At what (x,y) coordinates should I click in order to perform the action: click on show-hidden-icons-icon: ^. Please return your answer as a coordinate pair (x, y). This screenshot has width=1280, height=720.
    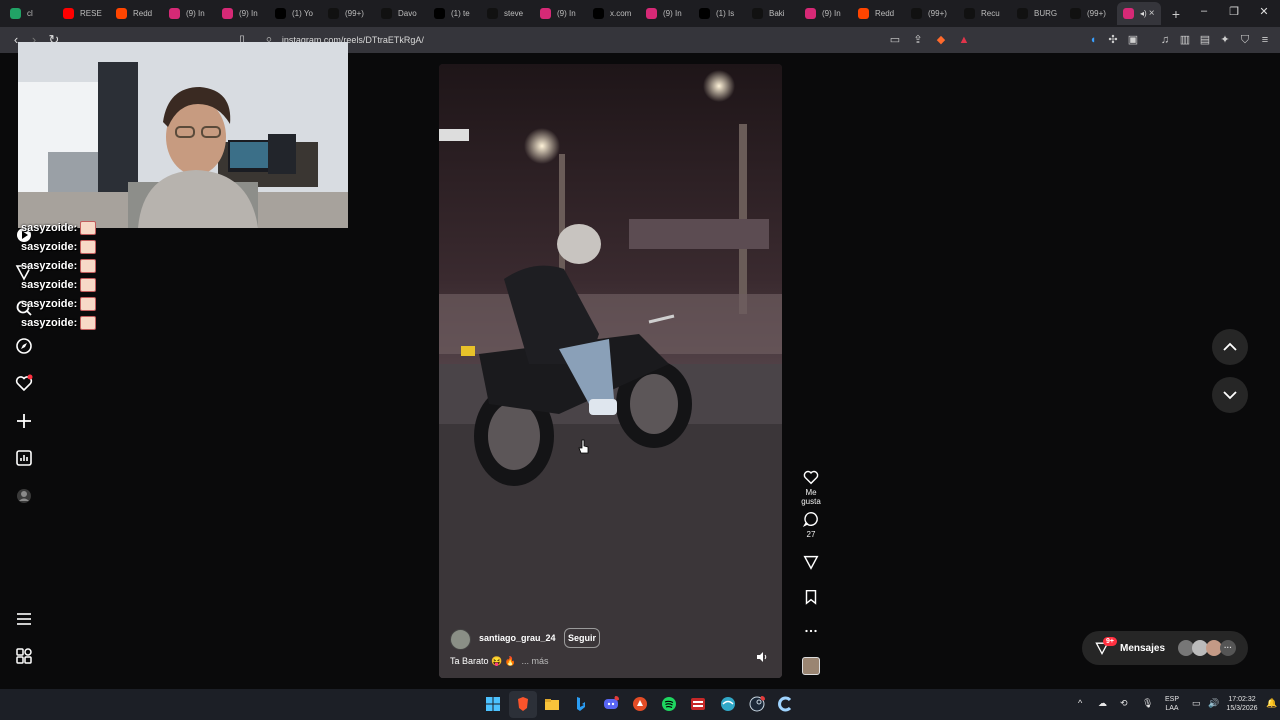
    Looking at the image, I should click on (1080, 703).